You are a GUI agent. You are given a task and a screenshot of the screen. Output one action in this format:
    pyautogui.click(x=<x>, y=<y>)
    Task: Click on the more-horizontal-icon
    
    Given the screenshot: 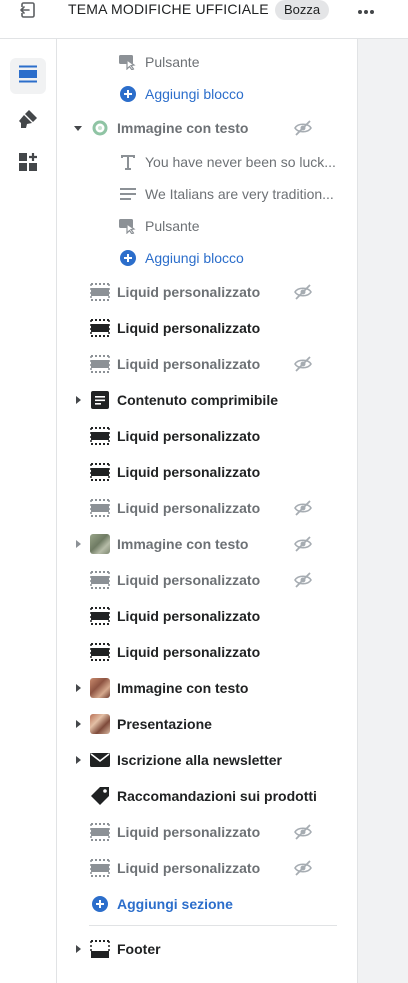 What is the action you would take?
    pyautogui.click(x=366, y=11)
    